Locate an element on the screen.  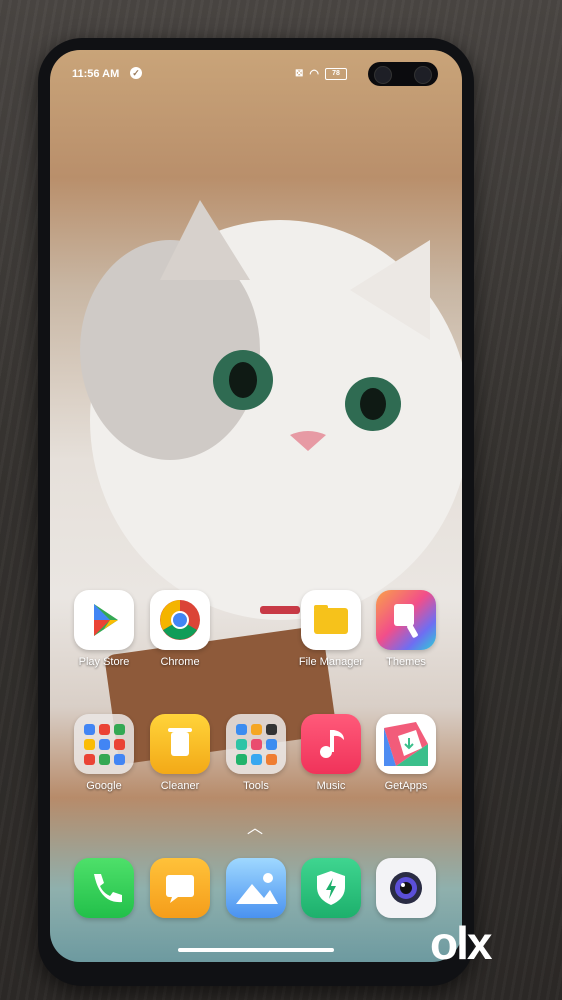
gesture-bar is located at coordinates (256, 950).